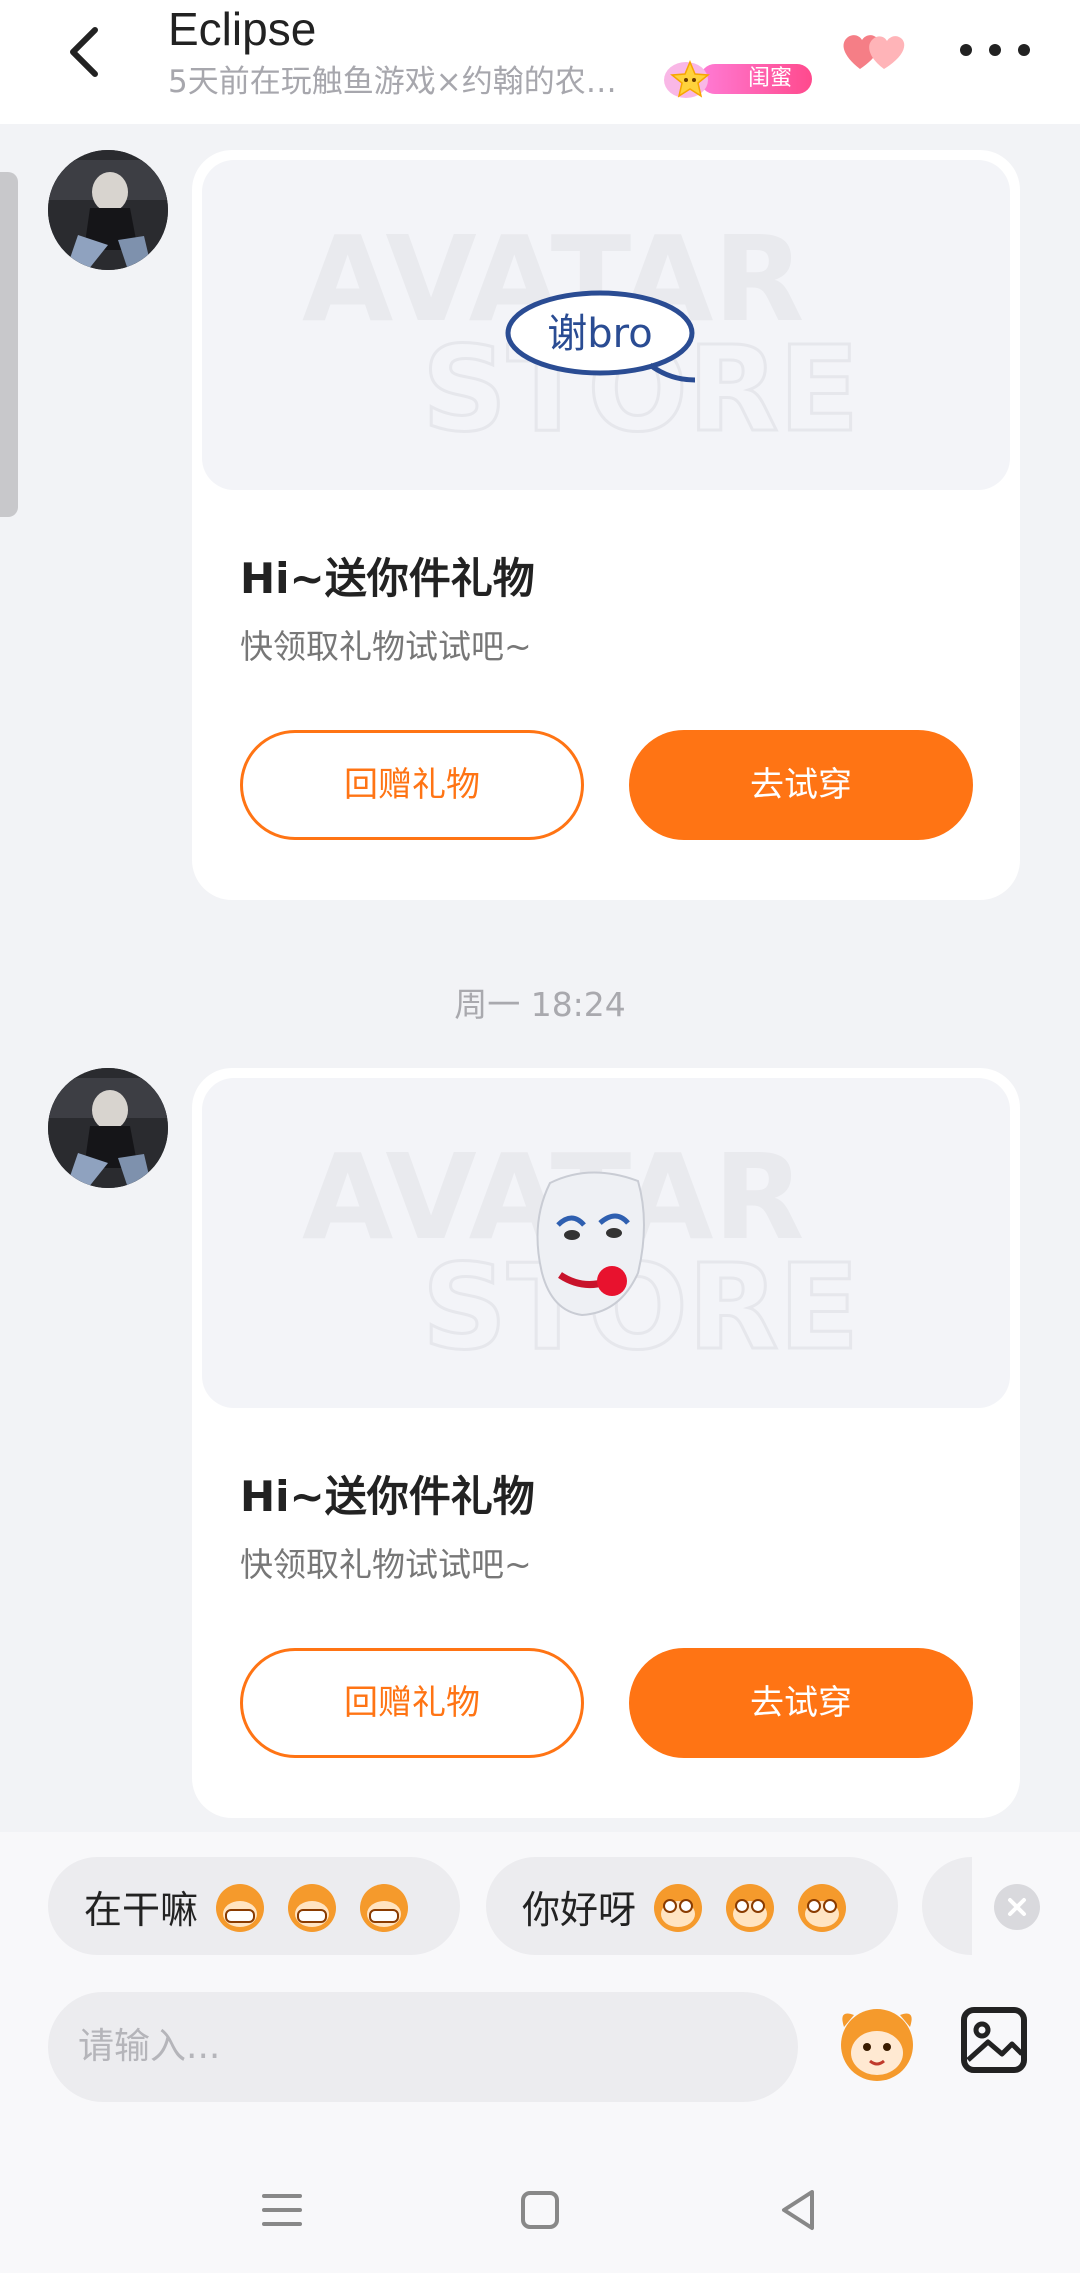 The height and width of the screenshot is (2273, 1080). What do you see at coordinates (737, 78) in the screenshot?
I see `relationship-badge: 闺蜜` at bounding box center [737, 78].